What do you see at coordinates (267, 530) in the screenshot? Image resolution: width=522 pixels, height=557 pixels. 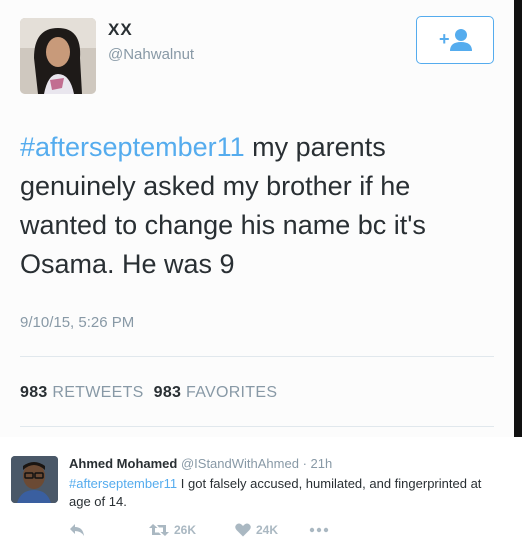 I see `like-count: 24K` at bounding box center [267, 530].